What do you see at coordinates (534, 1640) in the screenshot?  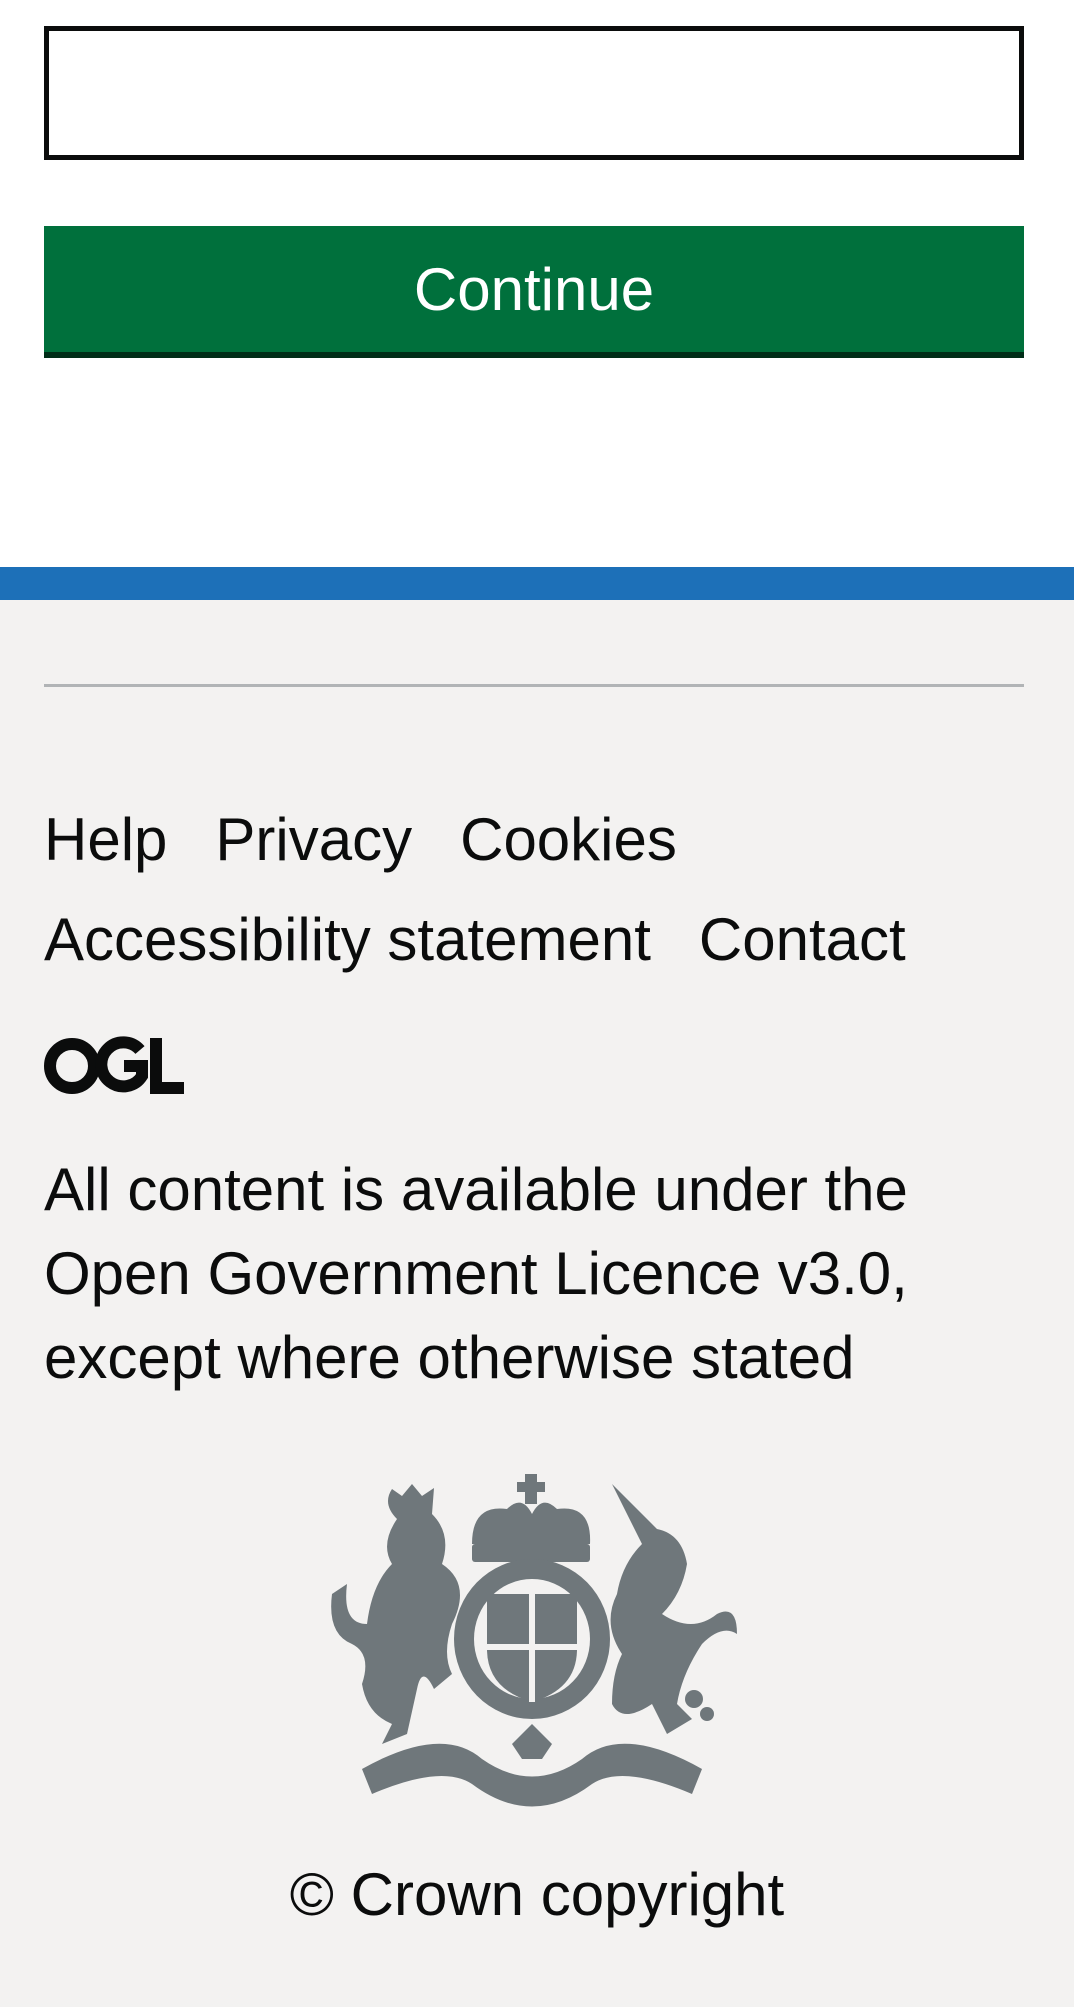 I see `royal-coat-of-arms-icon` at bounding box center [534, 1640].